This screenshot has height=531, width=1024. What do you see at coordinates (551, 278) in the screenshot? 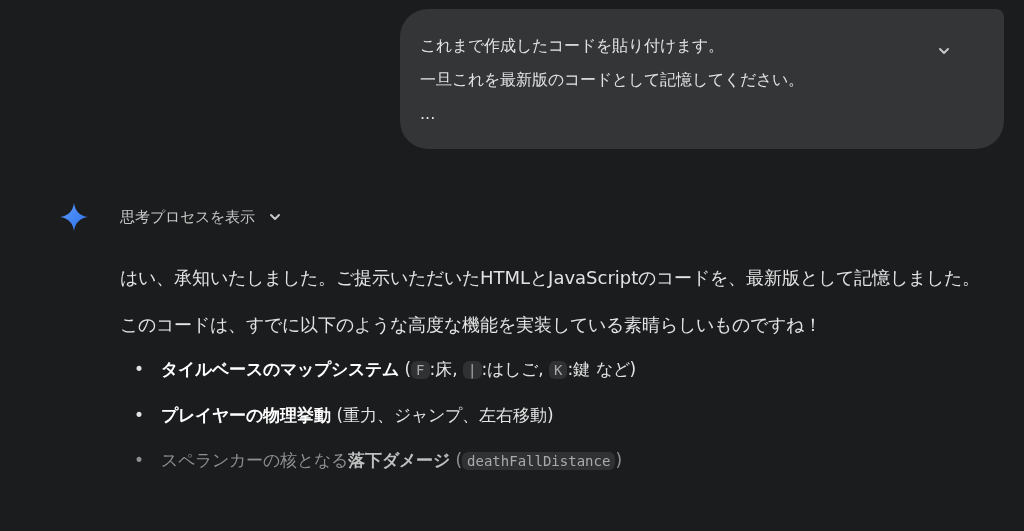
I see `response-paragraph: はい、承知いたしました。ご提示いただいたHTMLとJavaScriptのコードを、最新版として記憶しました。` at bounding box center [551, 278].